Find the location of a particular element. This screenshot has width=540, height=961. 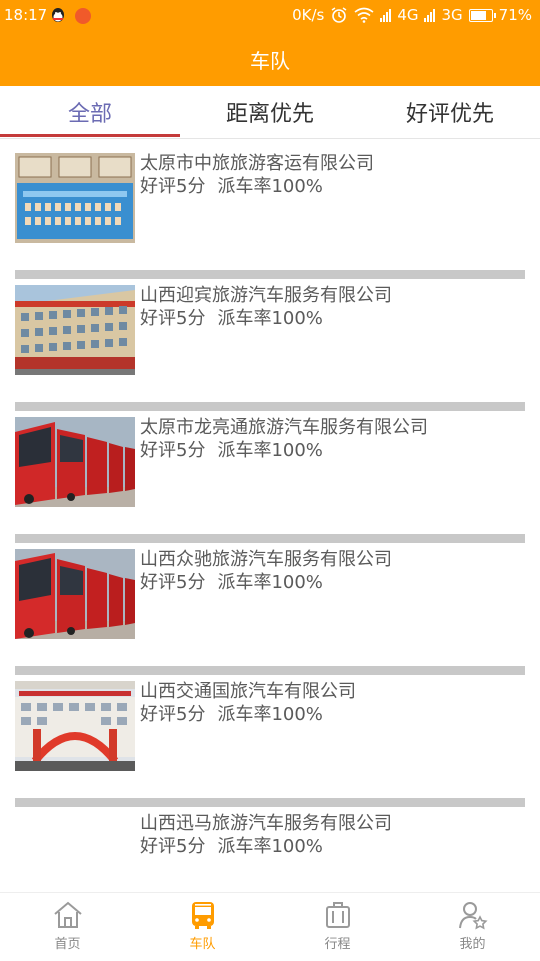

company-info: 山西众驰旅游汽车服务有限公司 好评5分 派车率100% is located at coordinates (266, 571).